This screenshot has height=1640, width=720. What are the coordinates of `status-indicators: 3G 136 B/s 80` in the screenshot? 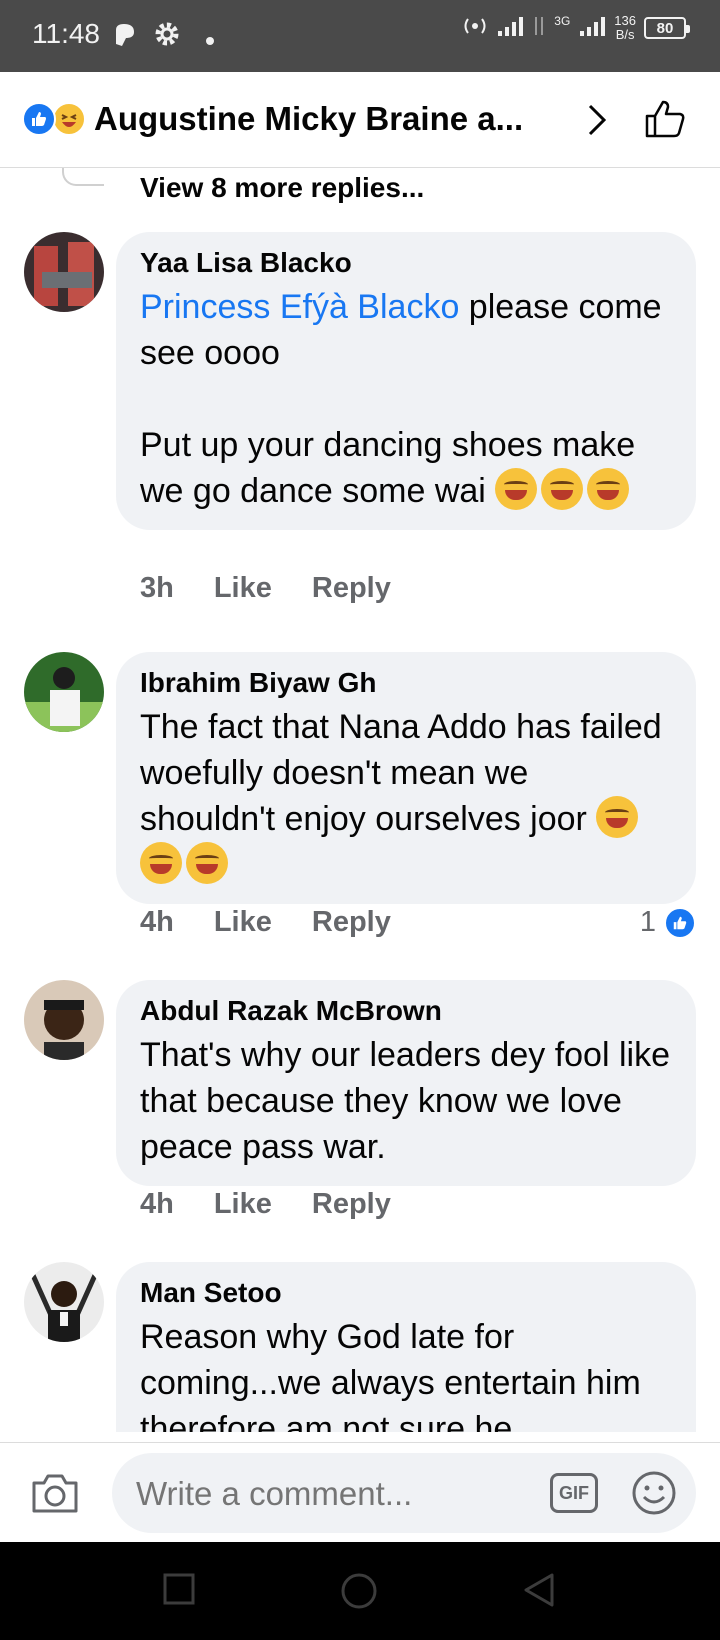 It's located at (576, 27).